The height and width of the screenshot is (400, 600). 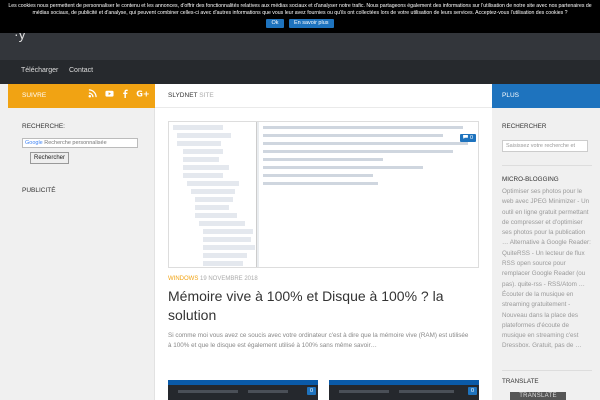 I want to click on translate-button: TRANSLATE, so click(x=538, y=396).